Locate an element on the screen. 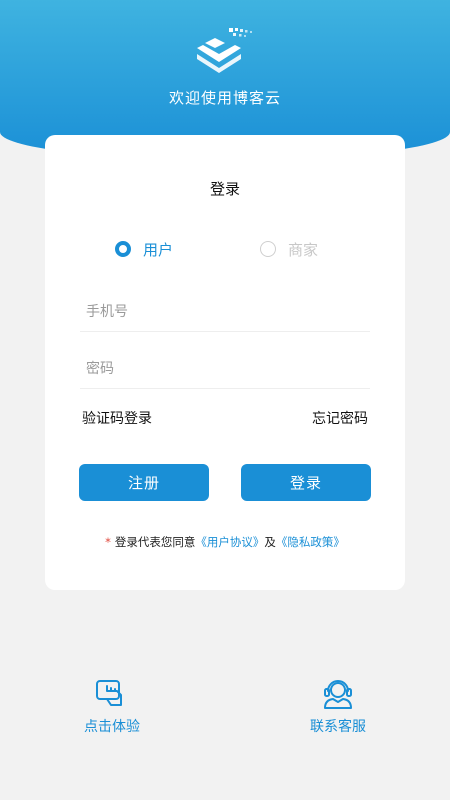 The height and width of the screenshot is (800, 450). user-agreement-link: 《用户协议》 is located at coordinates (229, 542).